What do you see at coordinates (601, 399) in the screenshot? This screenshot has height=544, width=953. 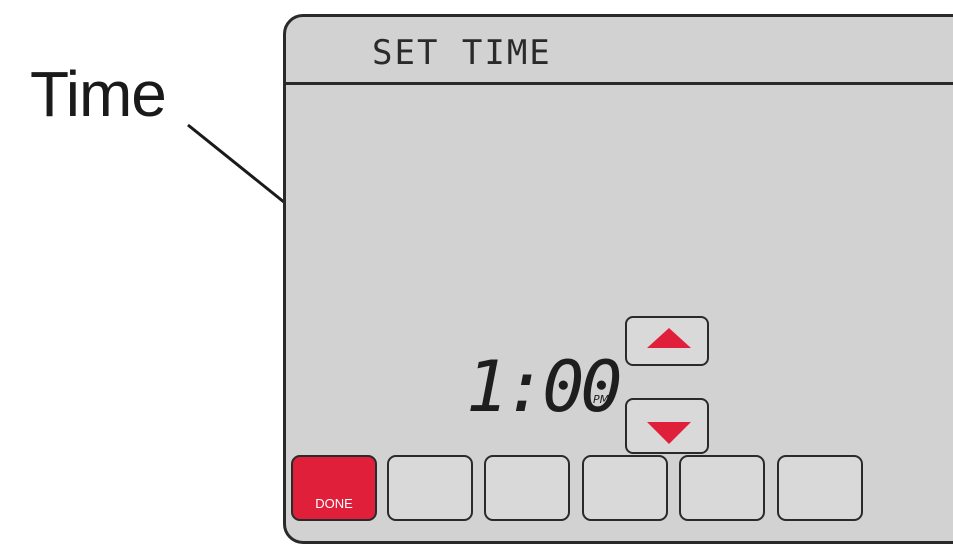 I see `am-pm-indicator: PM` at bounding box center [601, 399].